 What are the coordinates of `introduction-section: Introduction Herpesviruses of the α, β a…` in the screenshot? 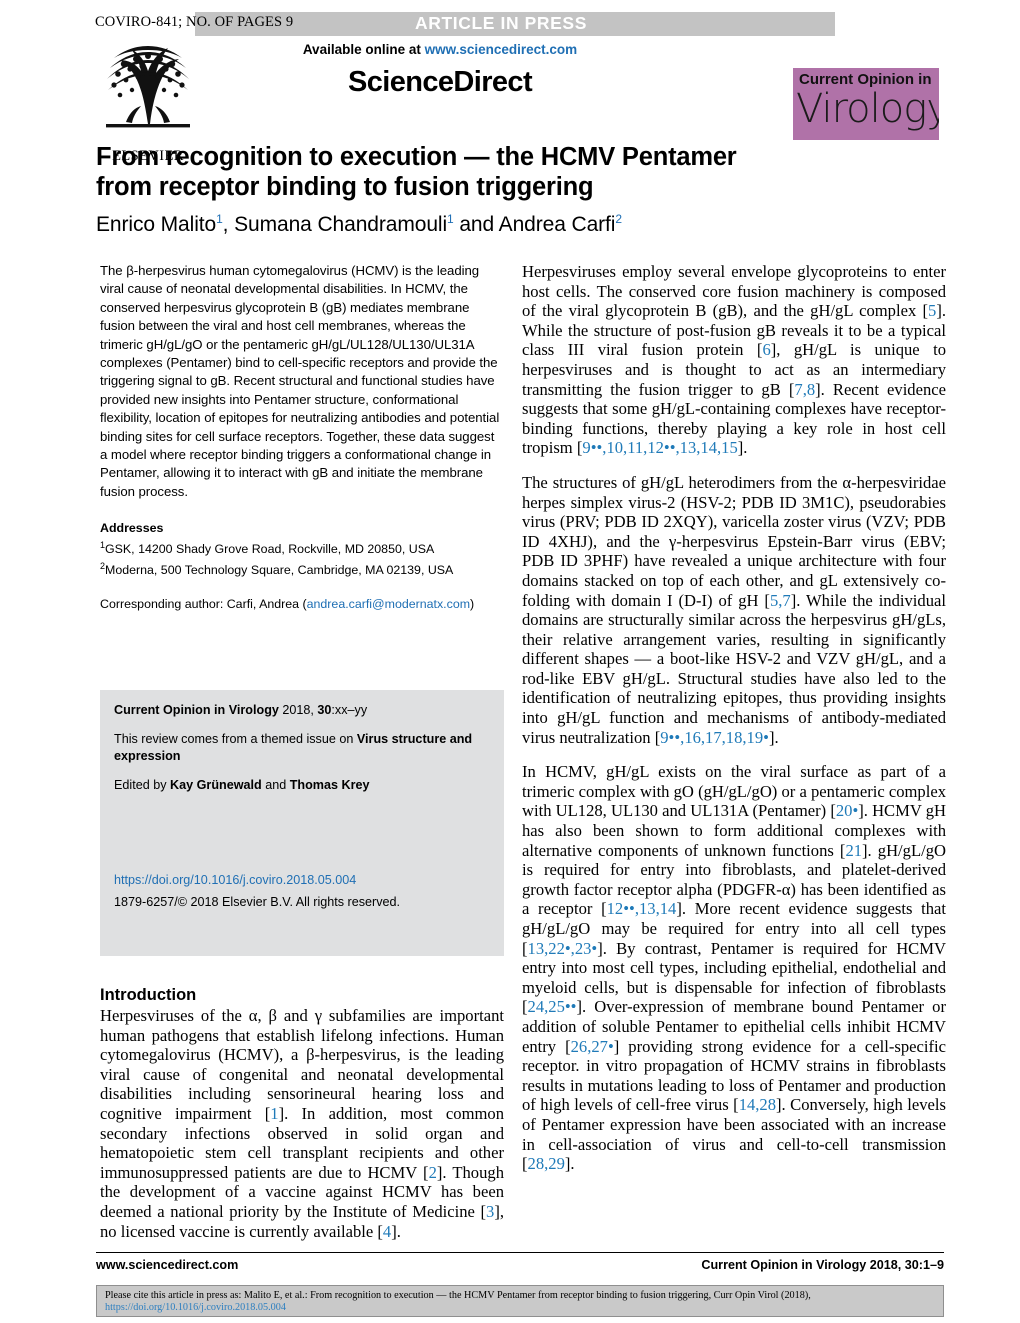 It's located at (302, 1113).